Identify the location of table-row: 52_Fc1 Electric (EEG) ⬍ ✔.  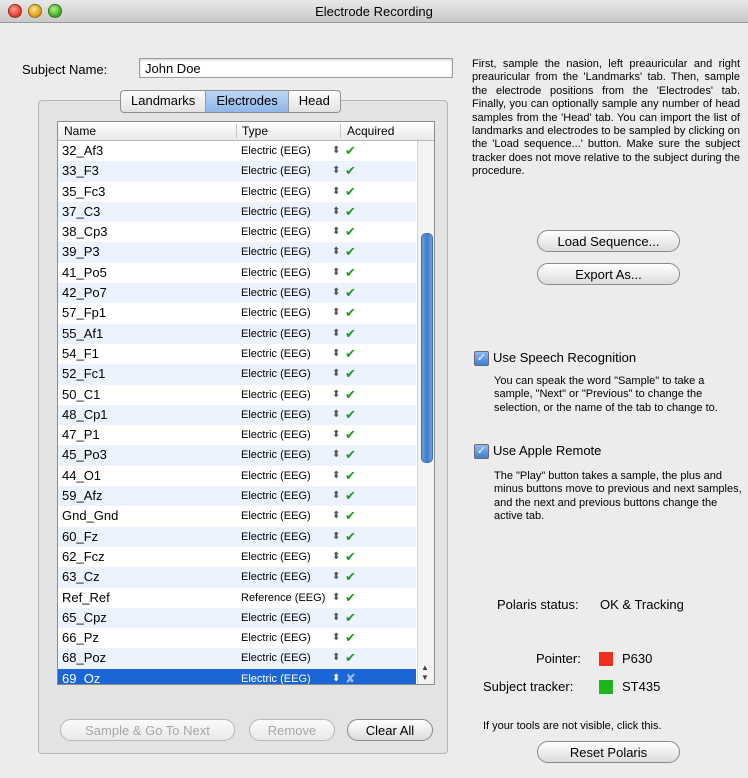
(237, 374).